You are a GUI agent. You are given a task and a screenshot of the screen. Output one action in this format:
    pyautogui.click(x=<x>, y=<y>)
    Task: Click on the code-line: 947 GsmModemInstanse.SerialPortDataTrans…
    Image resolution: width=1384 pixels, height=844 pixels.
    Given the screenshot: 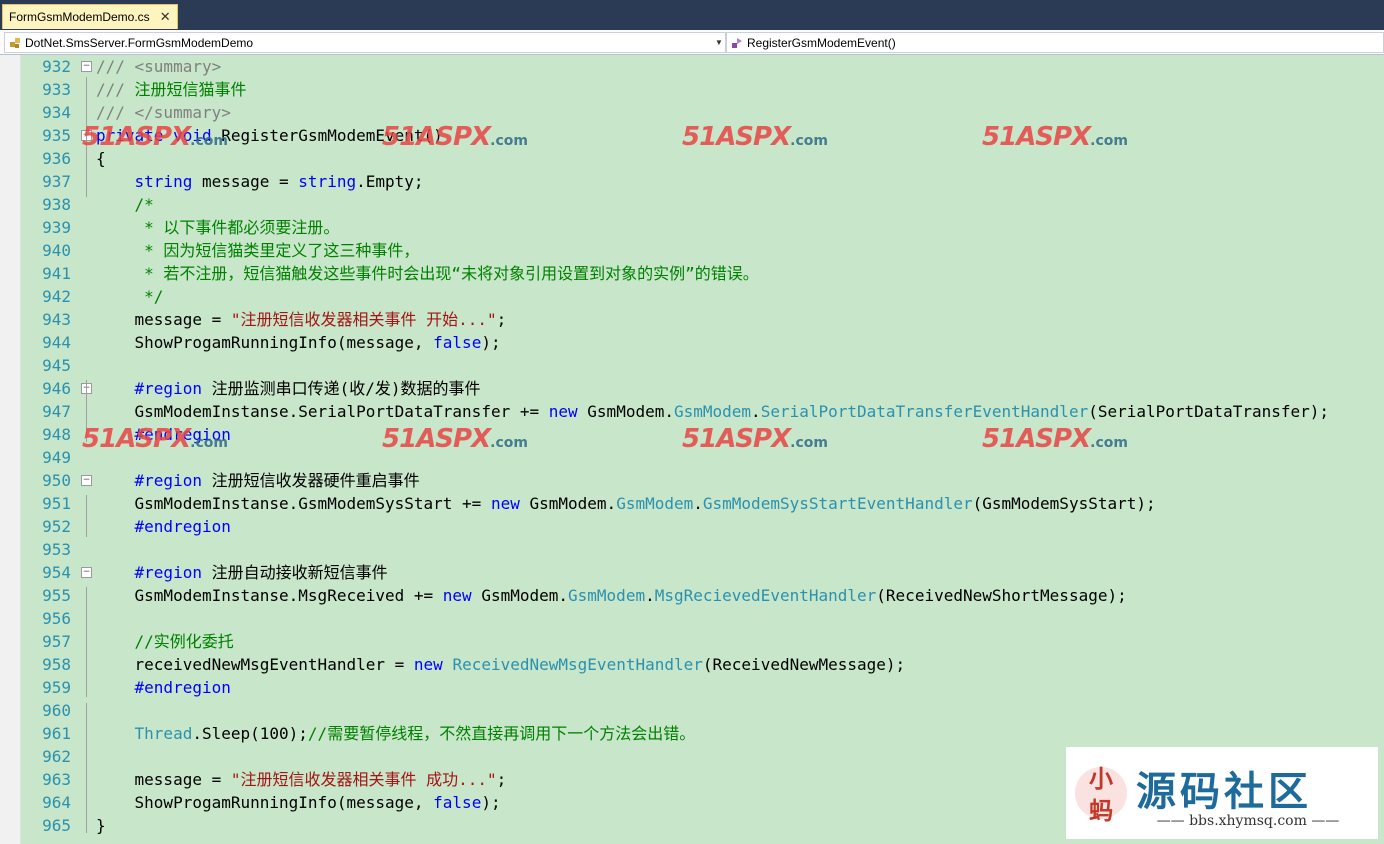 What is the action you would take?
    pyautogui.click(x=702, y=411)
    